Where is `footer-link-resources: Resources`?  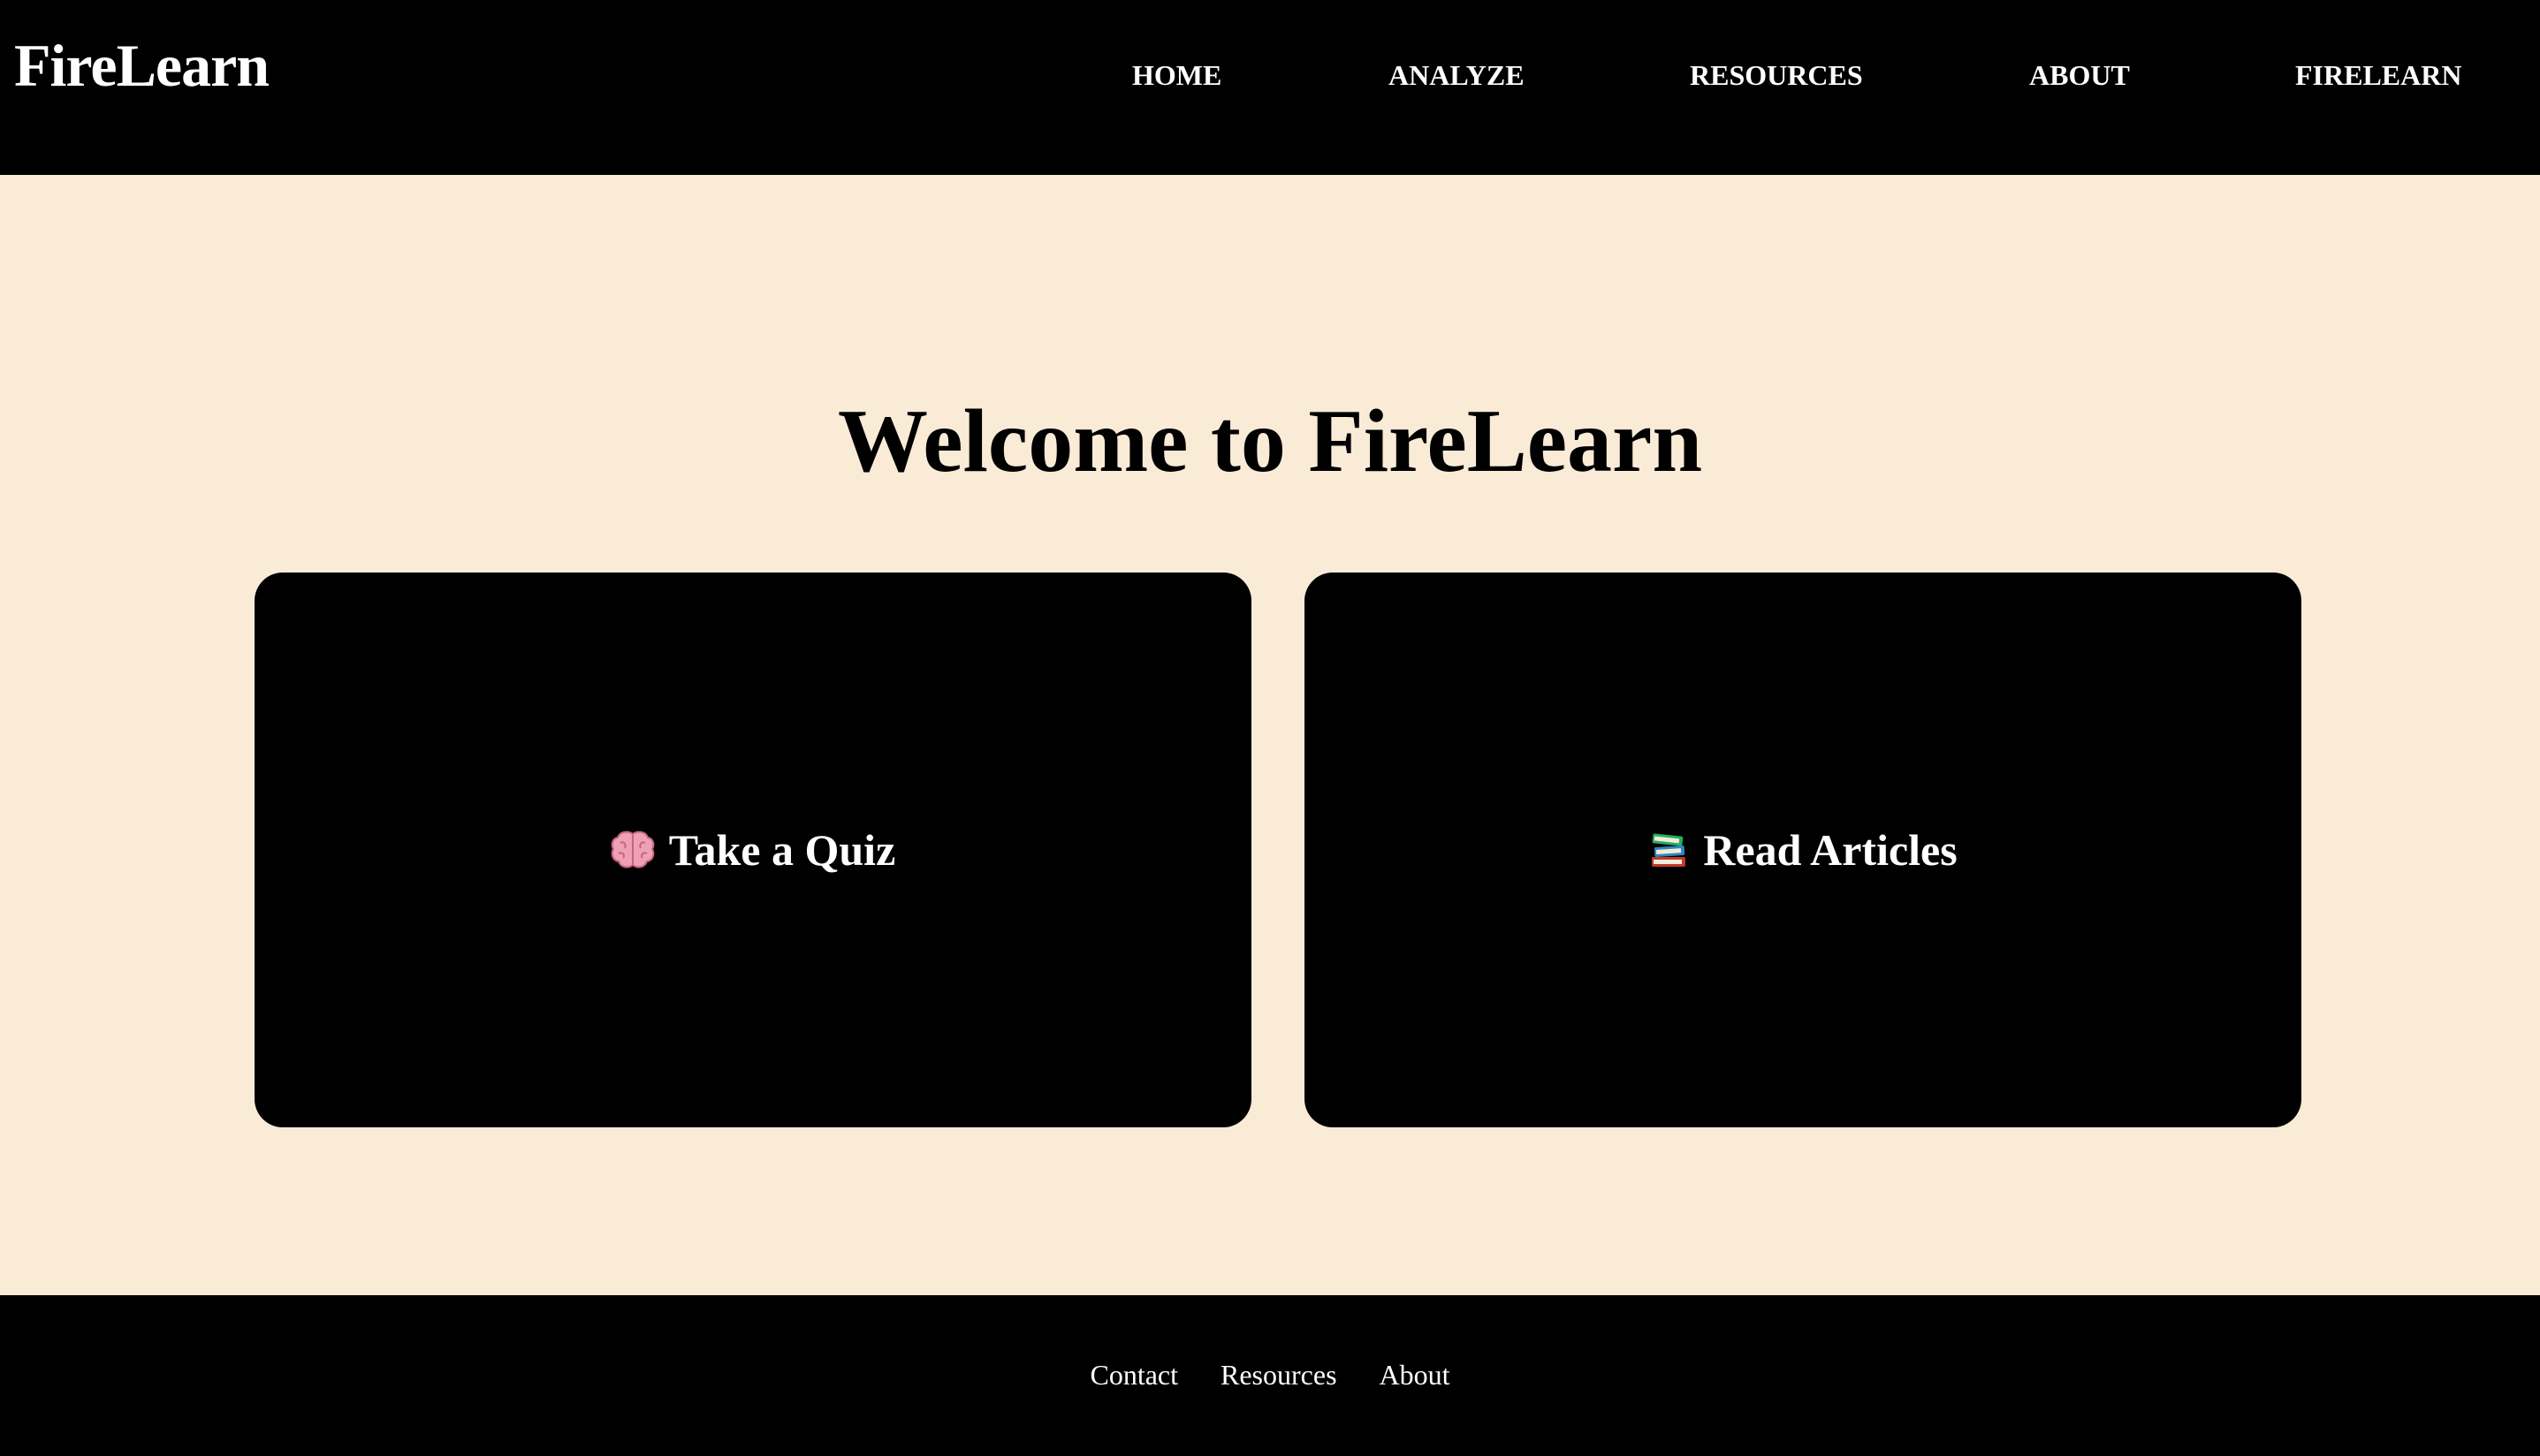
footer-link-resources: Resources is located at coordinates (1279, 1374).